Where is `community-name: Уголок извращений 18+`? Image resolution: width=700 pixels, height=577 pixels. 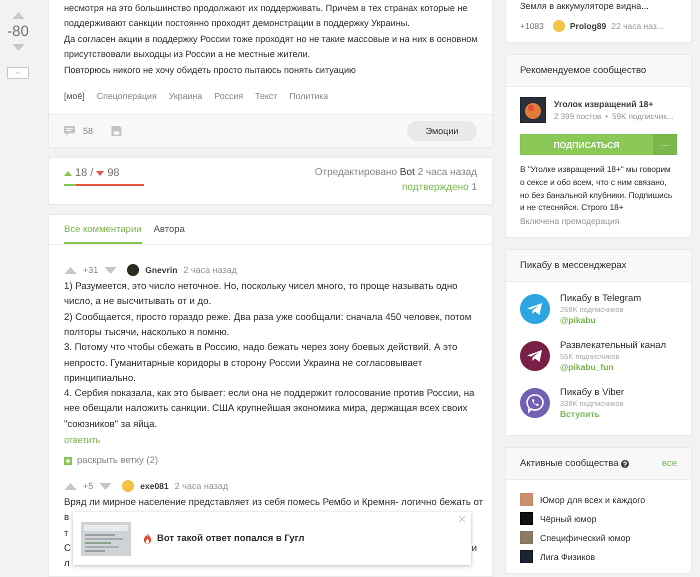 community-name: Уголок извращений 18+ is located at coordinates (614, 104).